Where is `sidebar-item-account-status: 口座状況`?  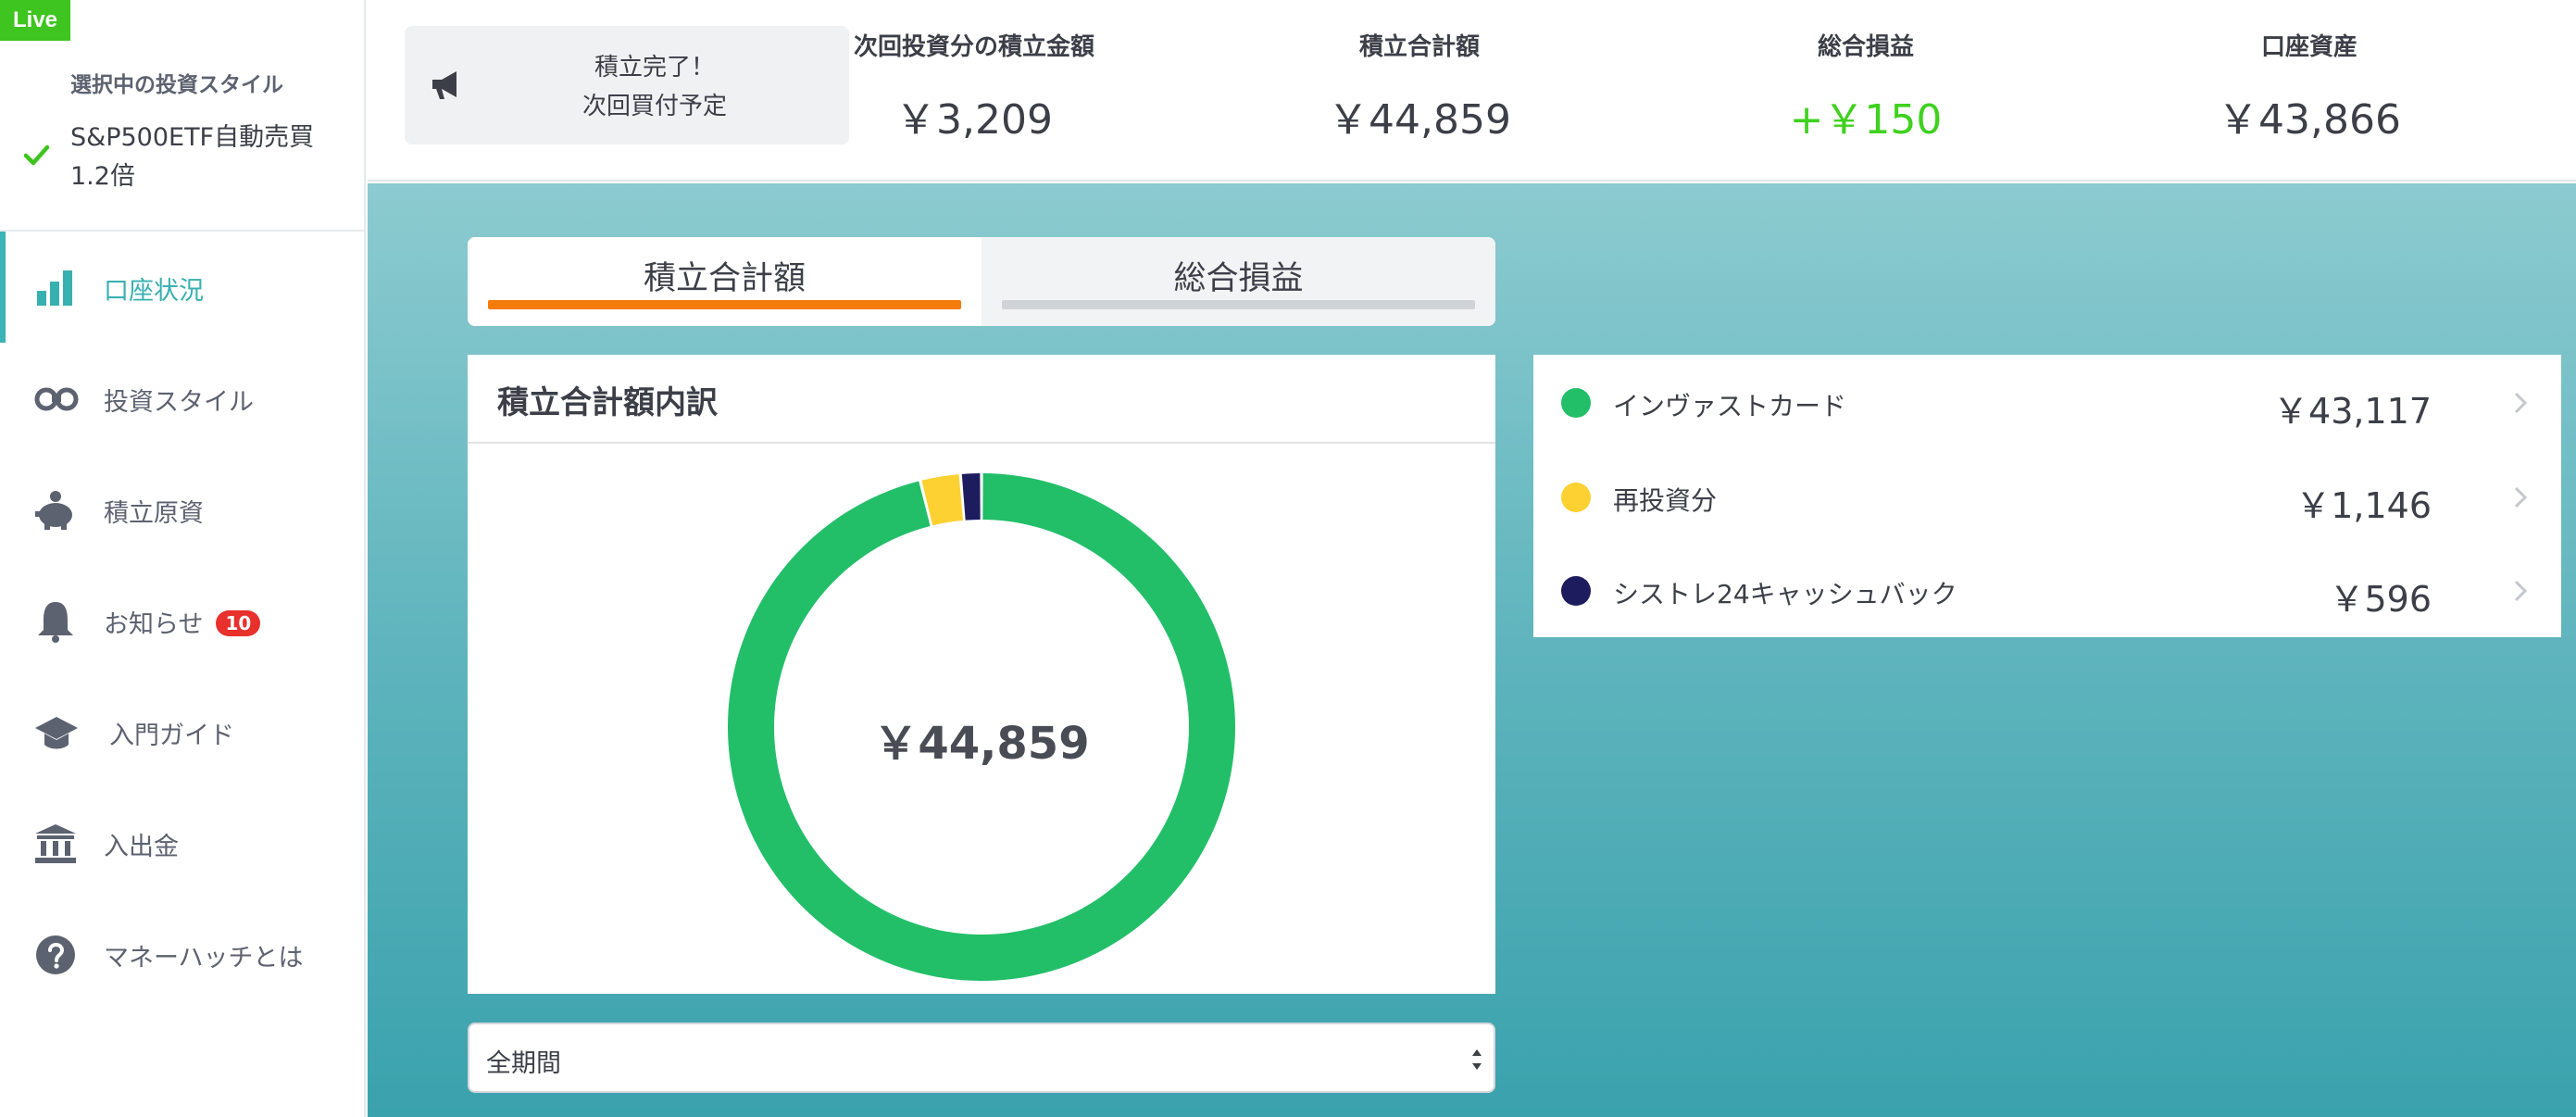 sidebar-item-account-status: 口座状況 is located at coordinates (182, 287).